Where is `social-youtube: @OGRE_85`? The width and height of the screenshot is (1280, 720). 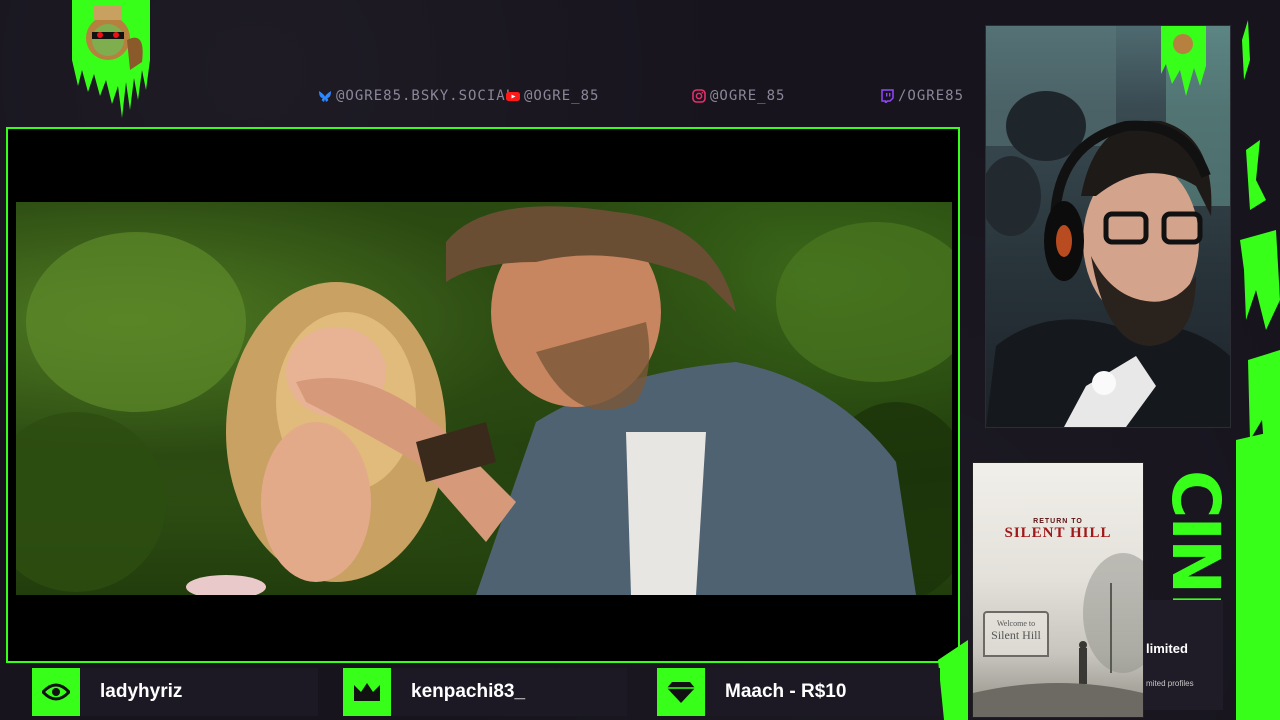 social-youtube: @OGRE_85 is located at coordinates (552, 96).